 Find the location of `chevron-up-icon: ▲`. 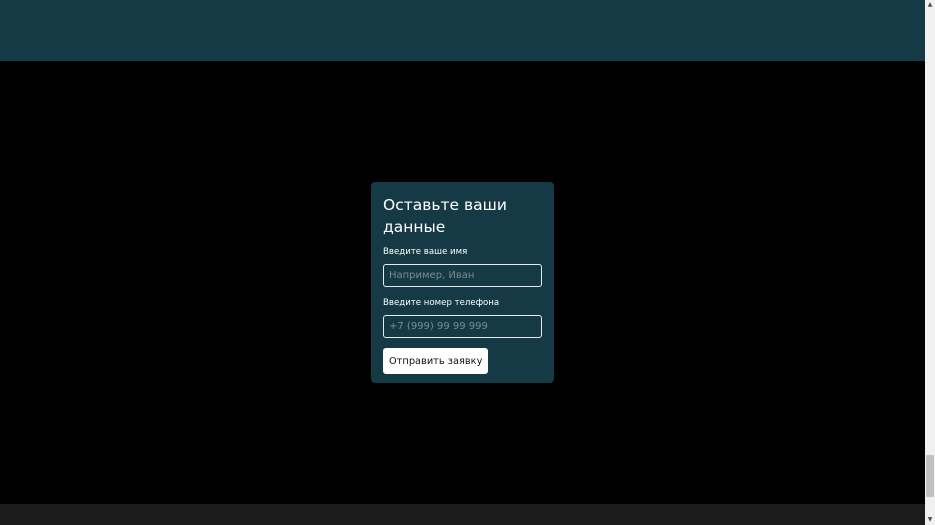

chevron-up-icon: ▲ is located at coordinates (930, 5).